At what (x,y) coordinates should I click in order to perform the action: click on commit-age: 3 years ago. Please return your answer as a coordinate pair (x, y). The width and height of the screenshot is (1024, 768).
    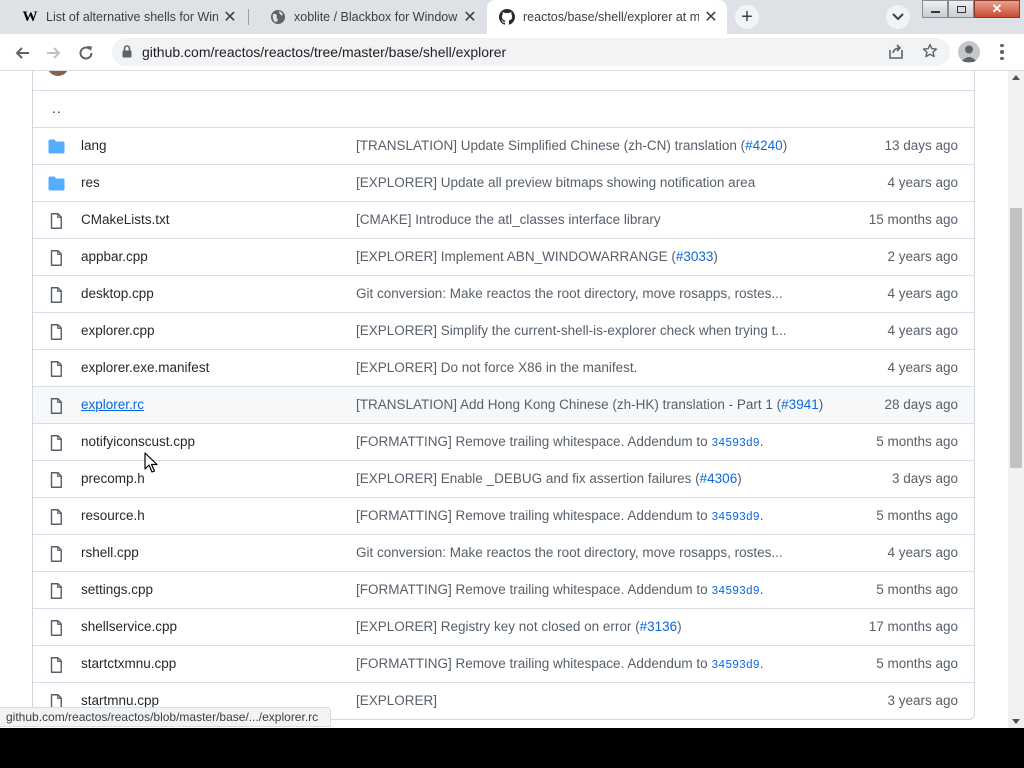
    Looking at the image, I should click on (922, 700).